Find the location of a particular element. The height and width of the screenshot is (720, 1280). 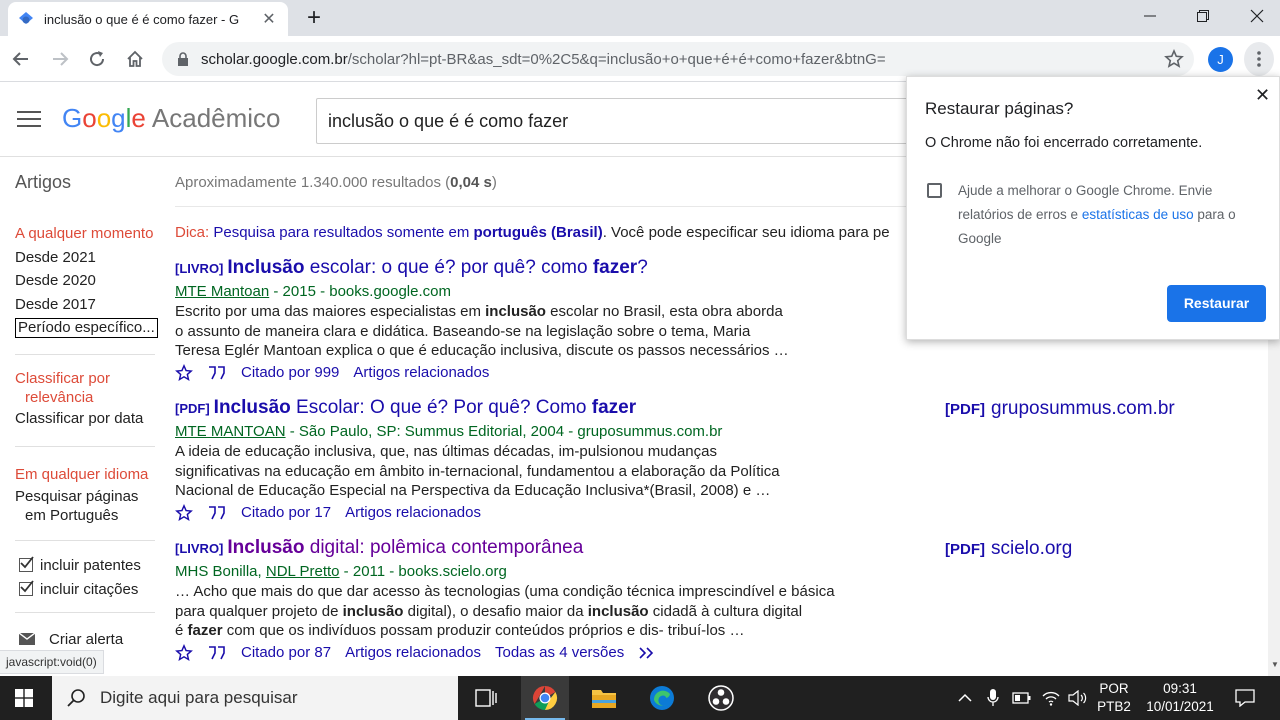

profile-avatar: J is located at coordinates (1220, 59).